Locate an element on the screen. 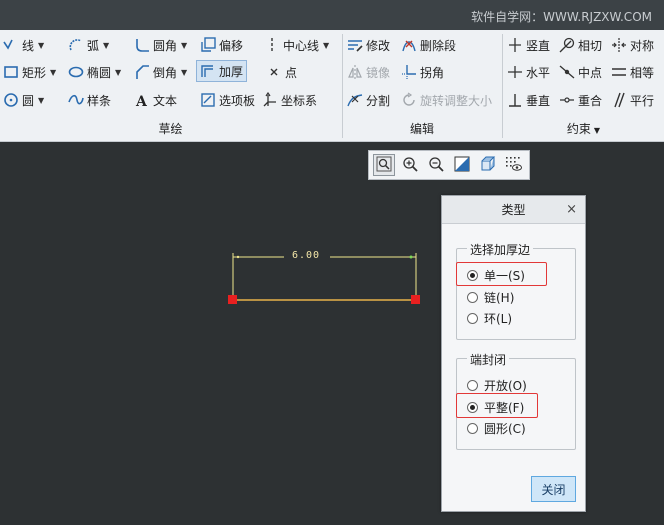 Image resolution: width=664 pixels, height=525 pixels. delete-segment-label: 删除段 is located at coordinates (438, 45).